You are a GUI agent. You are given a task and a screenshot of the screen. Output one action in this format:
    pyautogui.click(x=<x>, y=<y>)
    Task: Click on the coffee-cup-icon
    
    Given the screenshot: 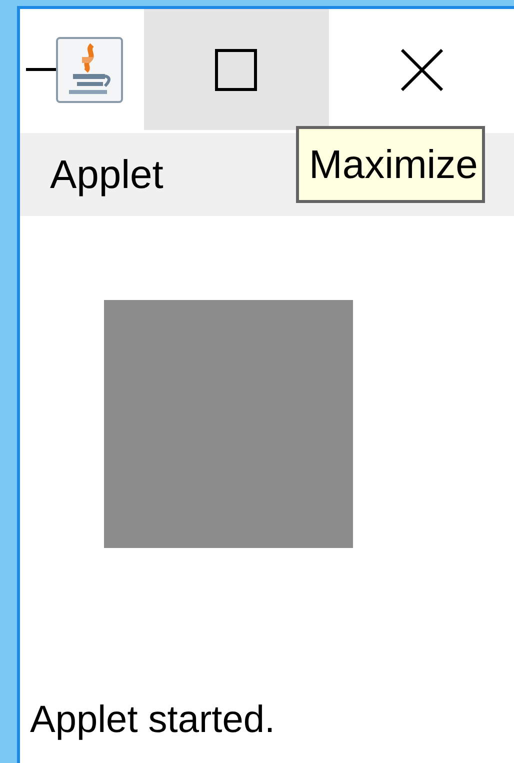 What is the action you would take?
    pyautogui.click(x=89, y=69)
    